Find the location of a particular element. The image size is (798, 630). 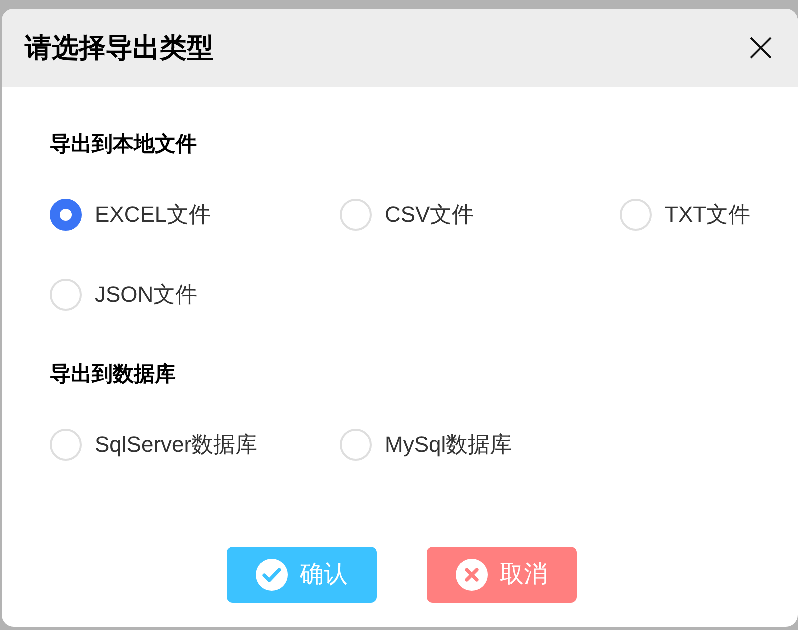

option-label: EXCEL文件 is located at coordinates (153, 215).